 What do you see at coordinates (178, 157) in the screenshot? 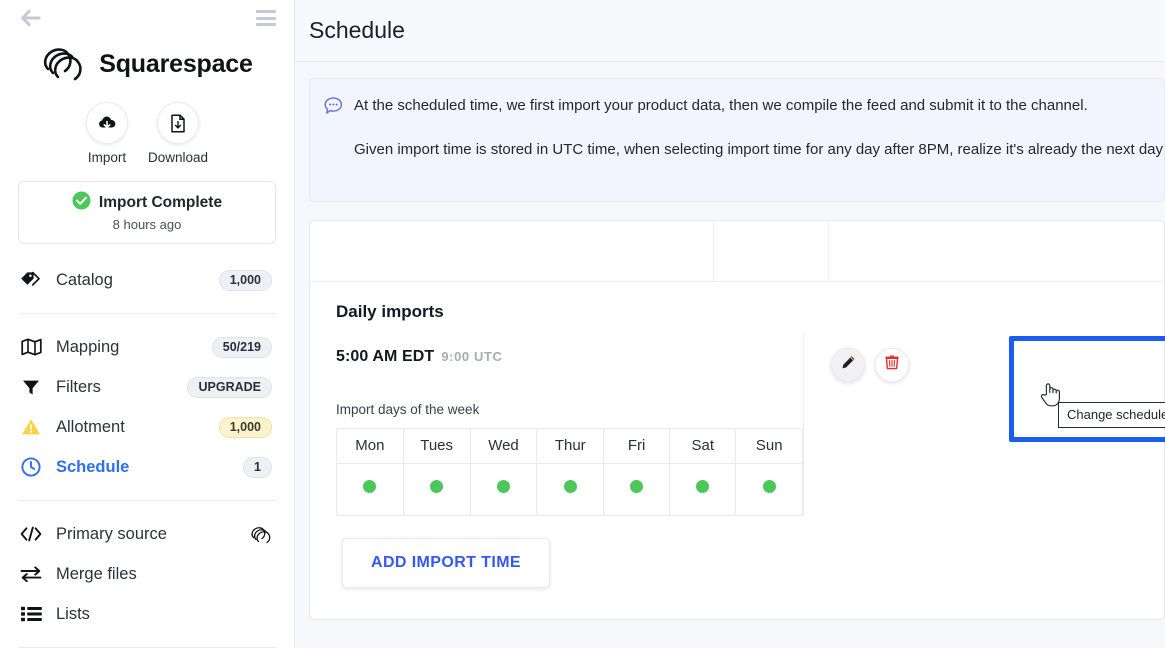
I see `download-action-label: Download` at bounding box center [178, 157].